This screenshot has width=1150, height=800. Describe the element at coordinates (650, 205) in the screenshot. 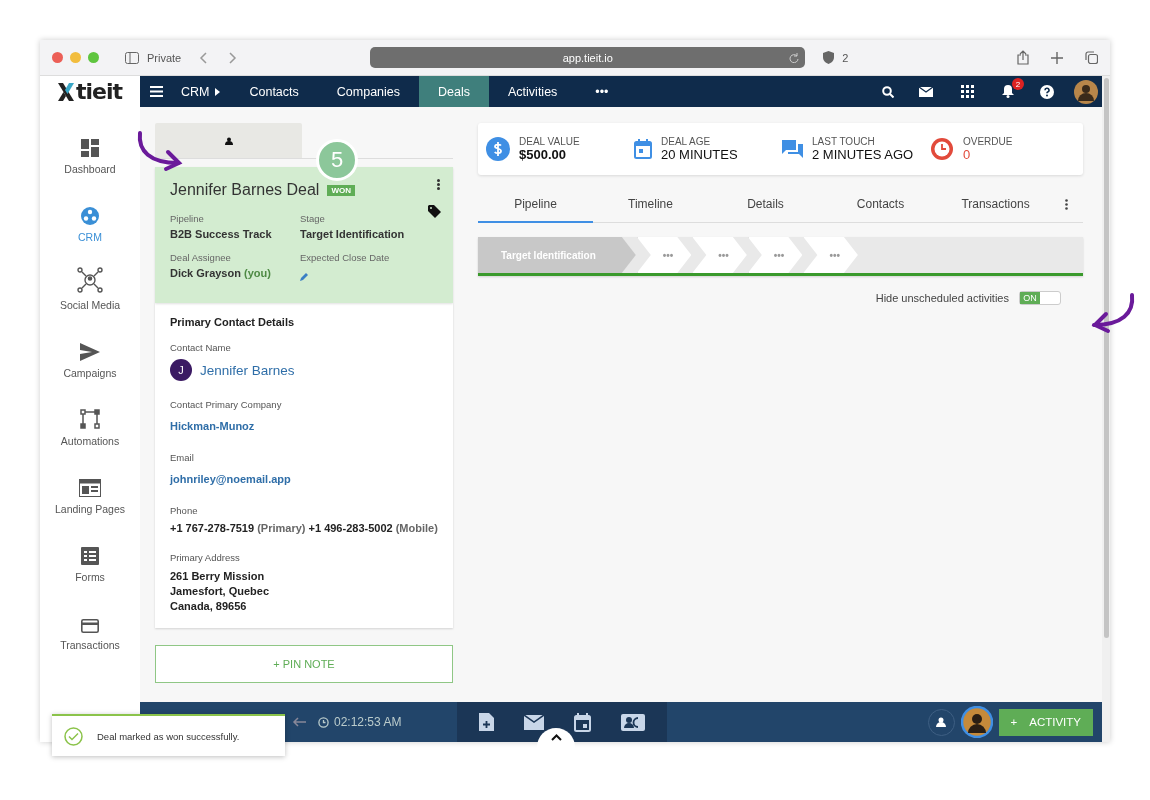

I see `tab: Timeline` at that location.